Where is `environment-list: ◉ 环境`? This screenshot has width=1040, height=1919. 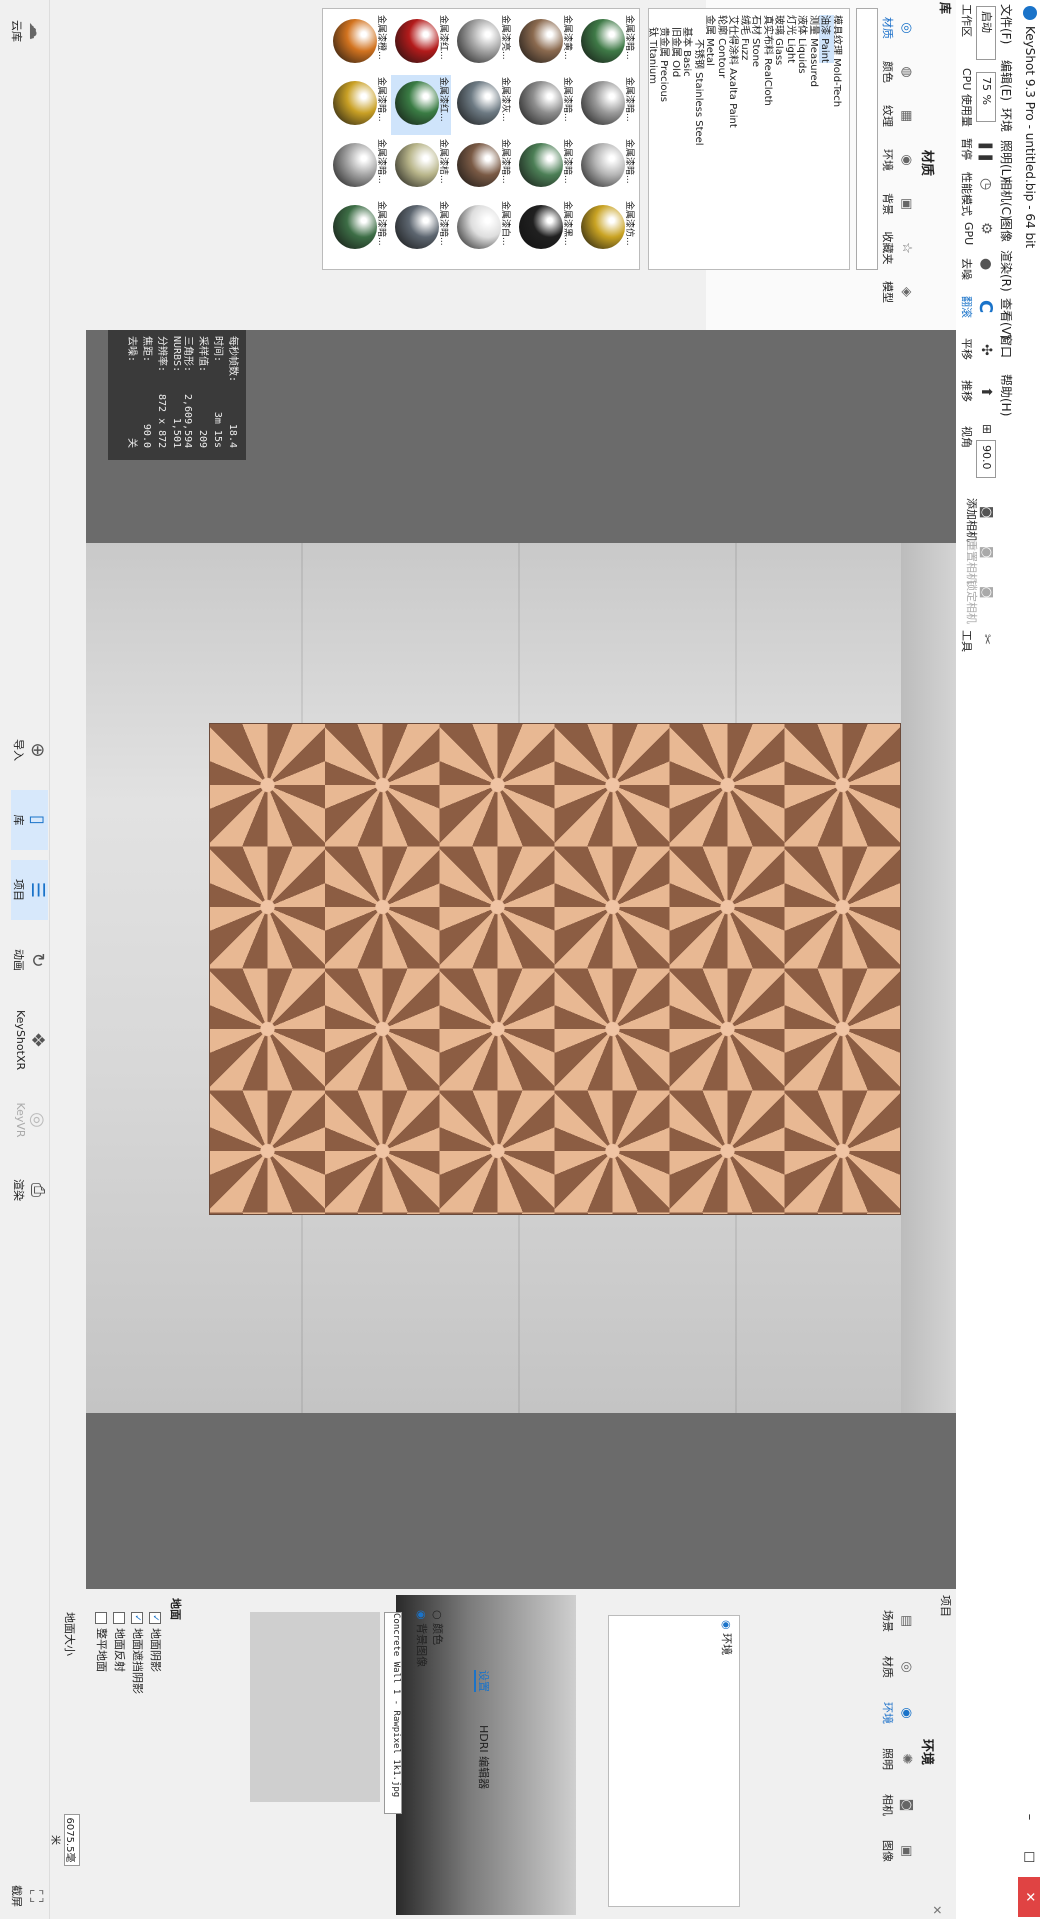
environment-list: ◉ 环境 is located at coordinates (674, 1761).